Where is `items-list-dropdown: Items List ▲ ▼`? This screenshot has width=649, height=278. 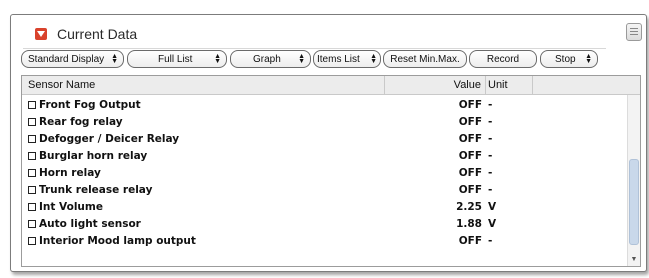 items-list-dropdown: Items List ▲ ▼ is located at coordinates (347, 59).